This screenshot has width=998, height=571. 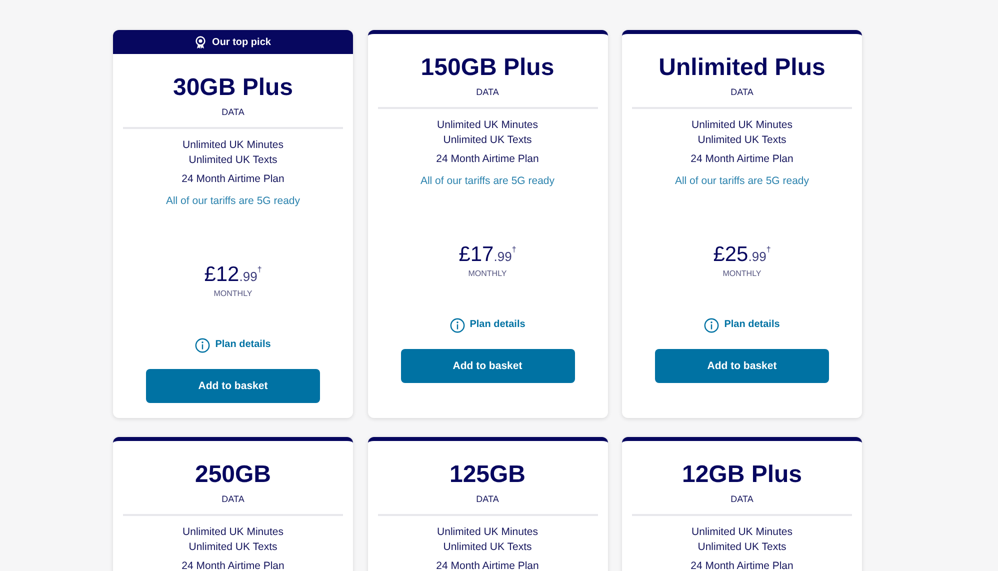 What do you see at coordinates (742, 475) in the screenshot?
I see `plan-name: 12GB Plus` at bounding box center [742, 475].